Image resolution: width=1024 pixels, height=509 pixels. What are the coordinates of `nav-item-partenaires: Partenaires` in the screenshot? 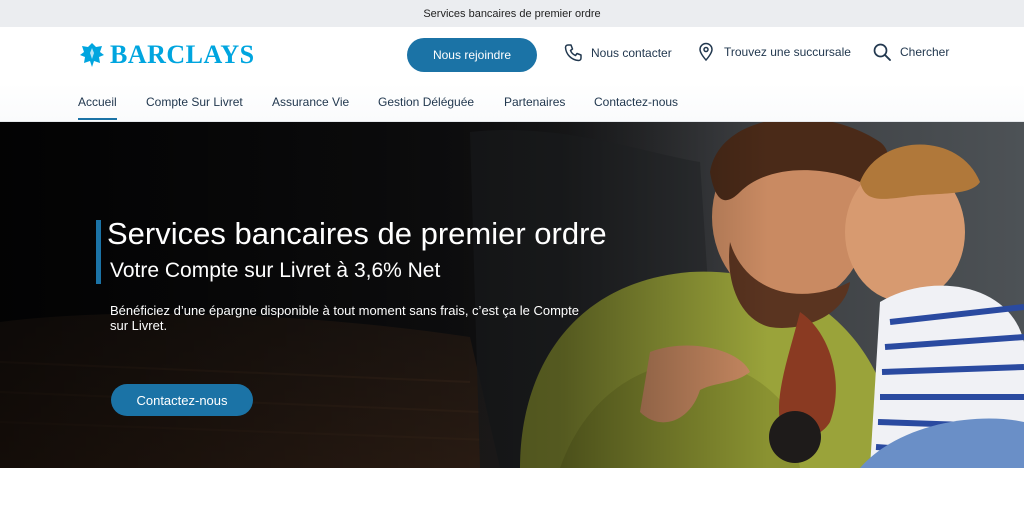 It's located at (534, 106).